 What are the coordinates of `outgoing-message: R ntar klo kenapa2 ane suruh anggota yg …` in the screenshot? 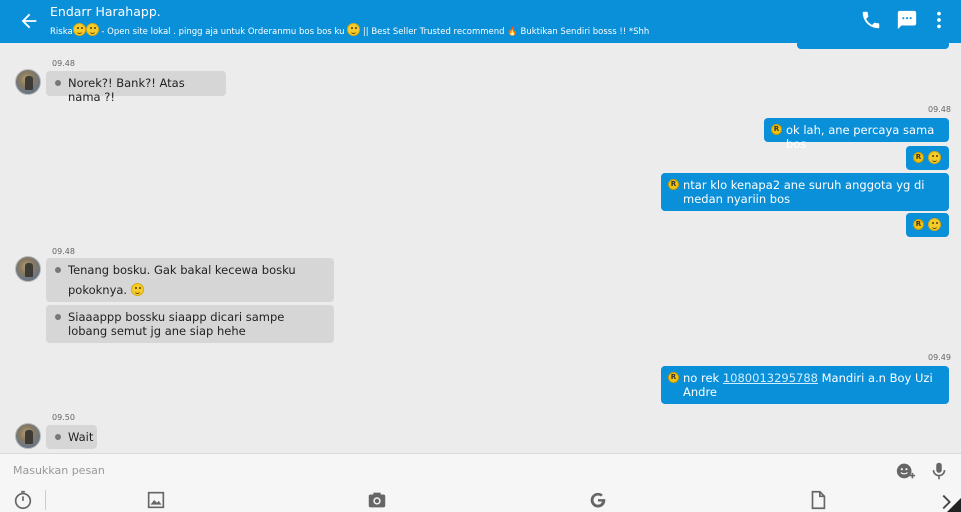 It's located at (805, 192).